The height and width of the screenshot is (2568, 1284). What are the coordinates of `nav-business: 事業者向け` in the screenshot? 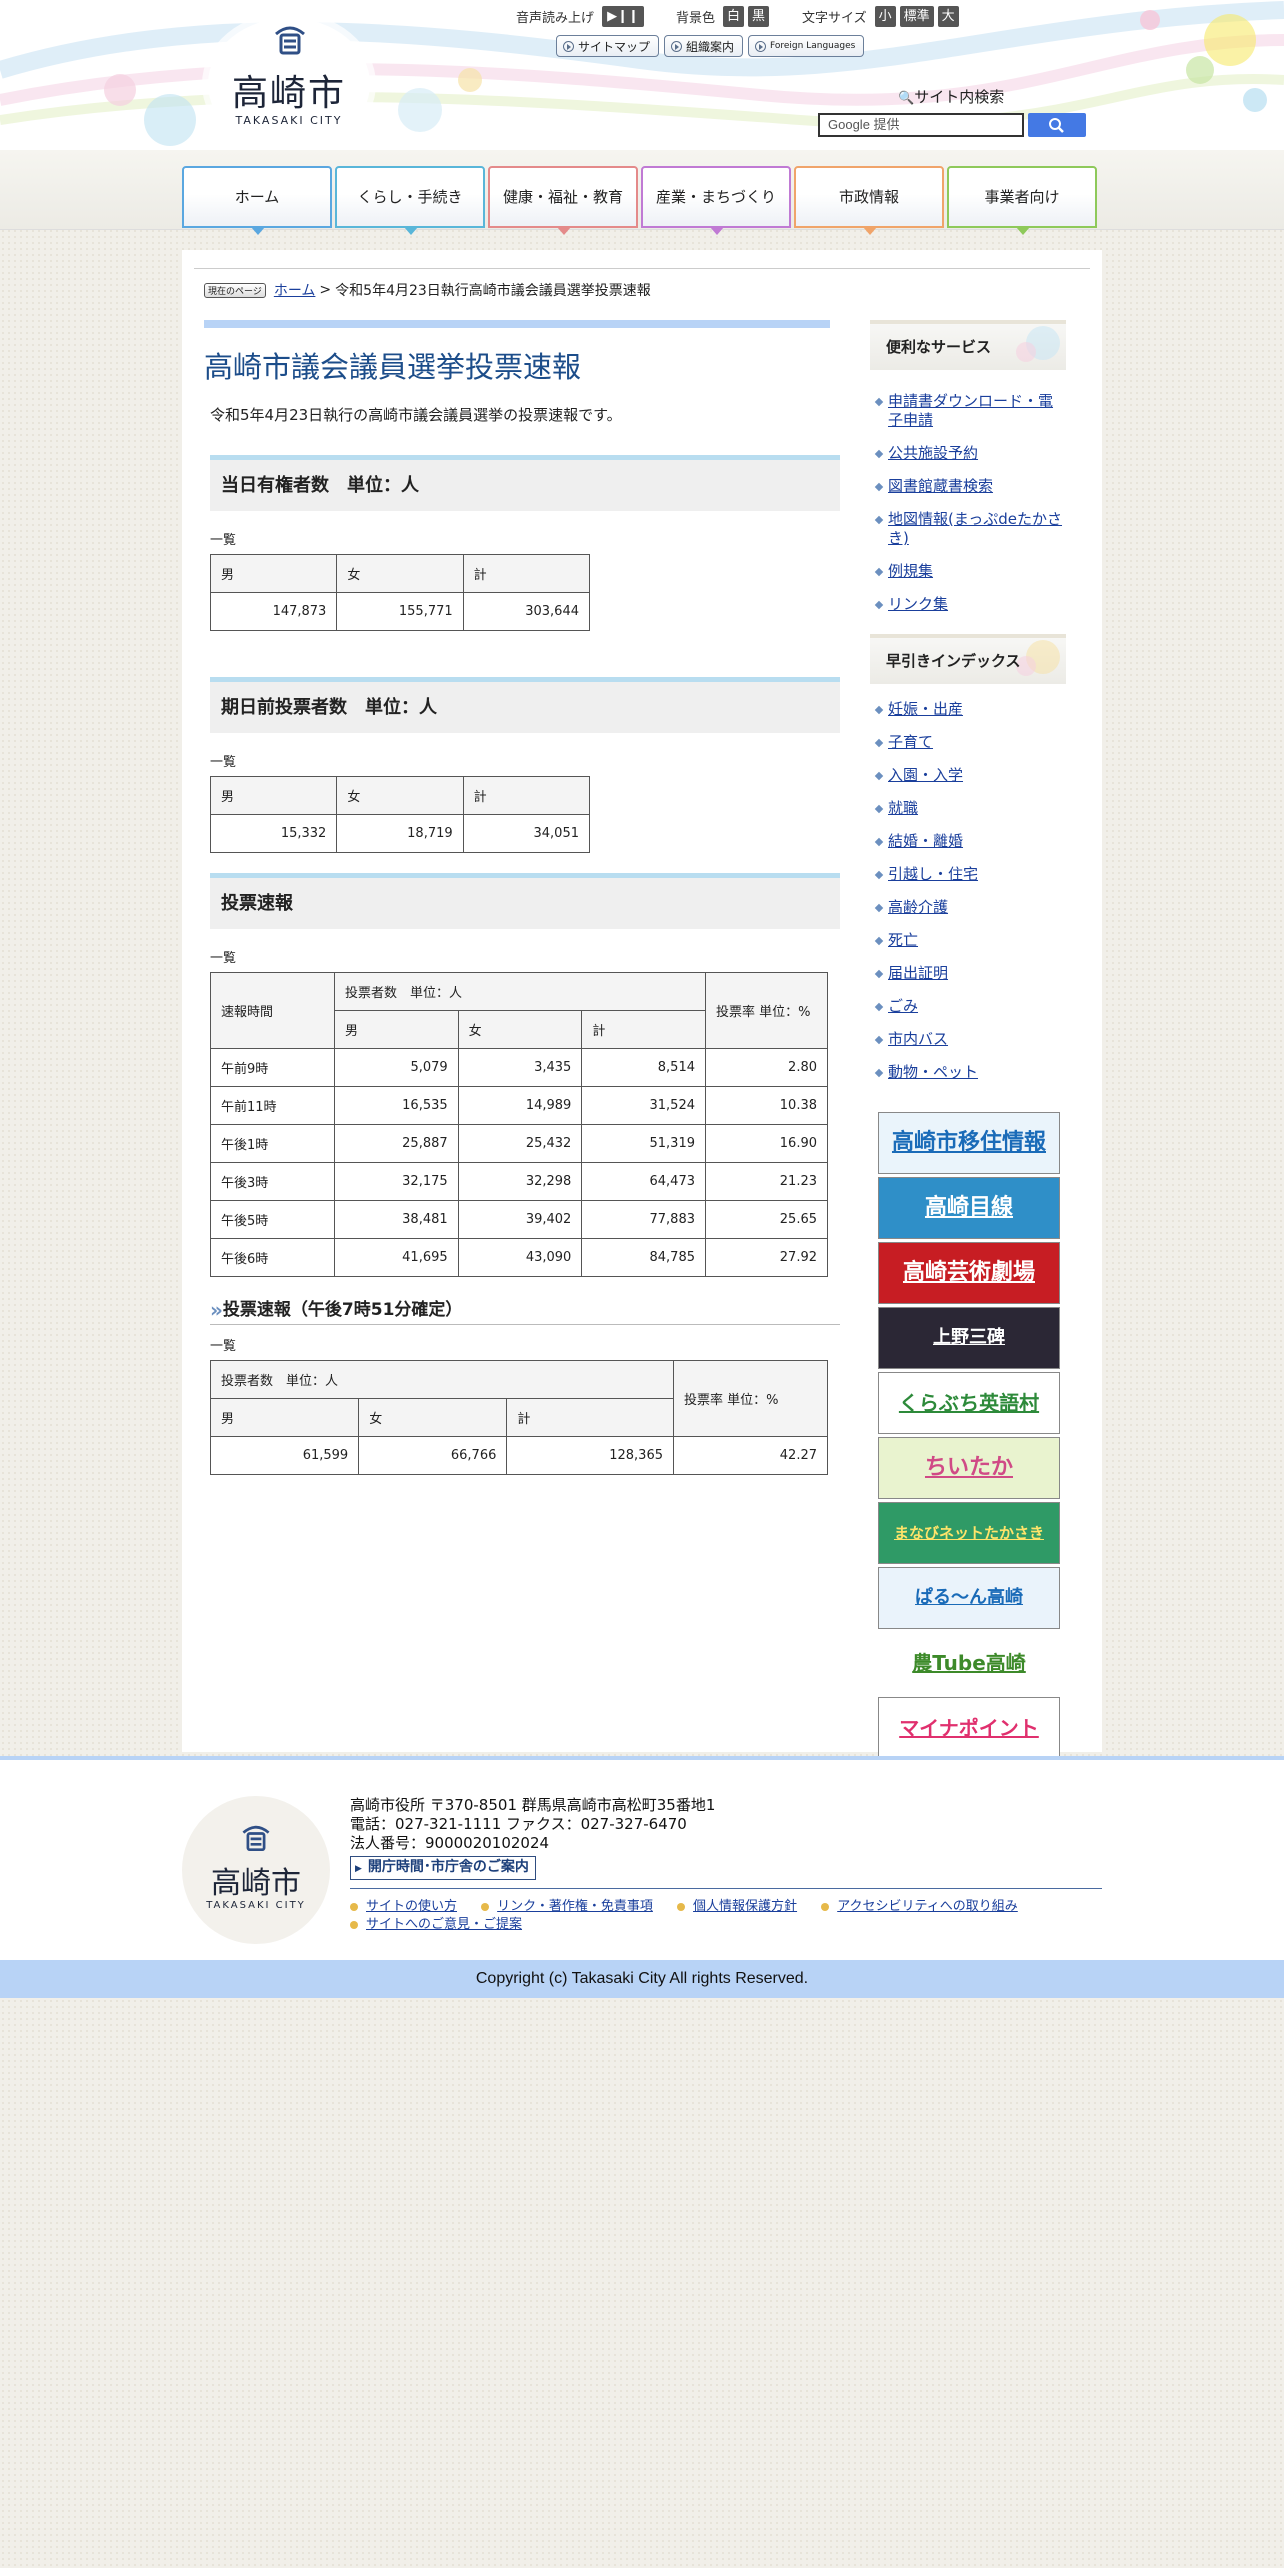 It's located at (1022, 200).